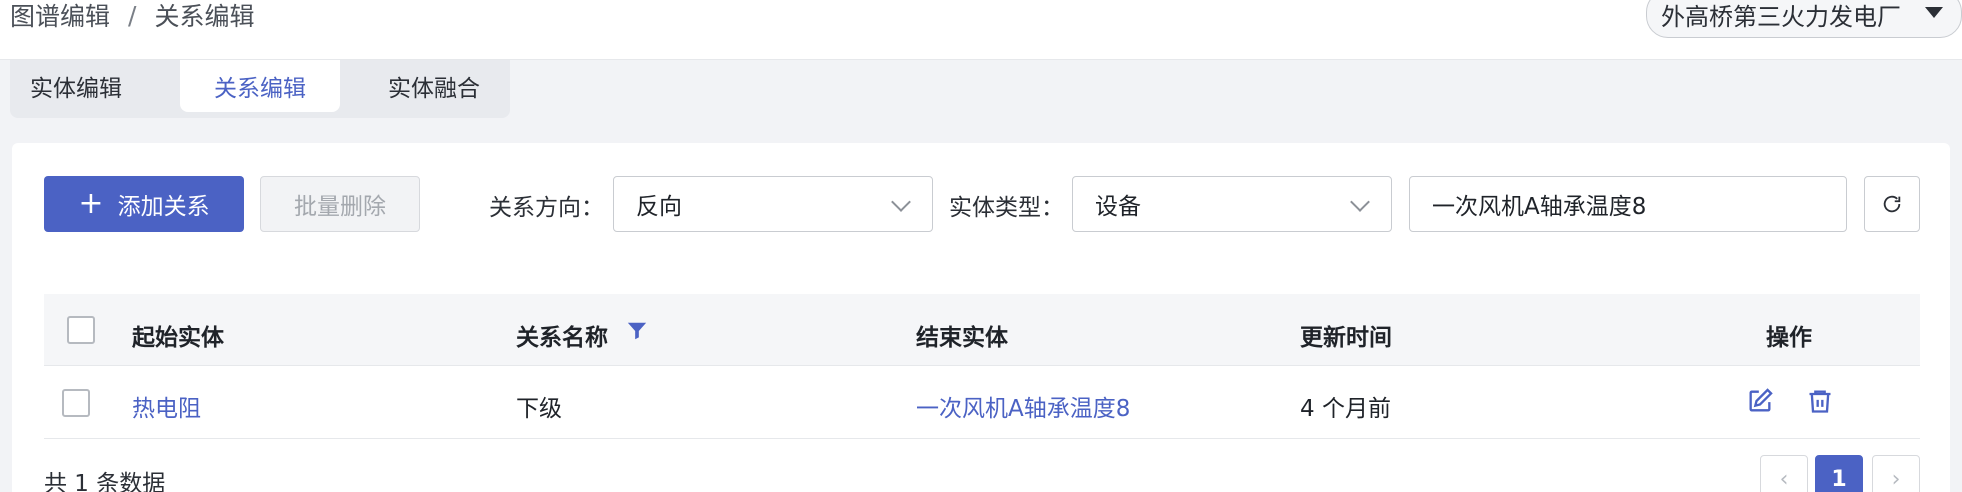  What do you see at coordinates (1789, 338) in the screenshot?
I see `header-actions: 操作` at bounding box center [1789, 338].